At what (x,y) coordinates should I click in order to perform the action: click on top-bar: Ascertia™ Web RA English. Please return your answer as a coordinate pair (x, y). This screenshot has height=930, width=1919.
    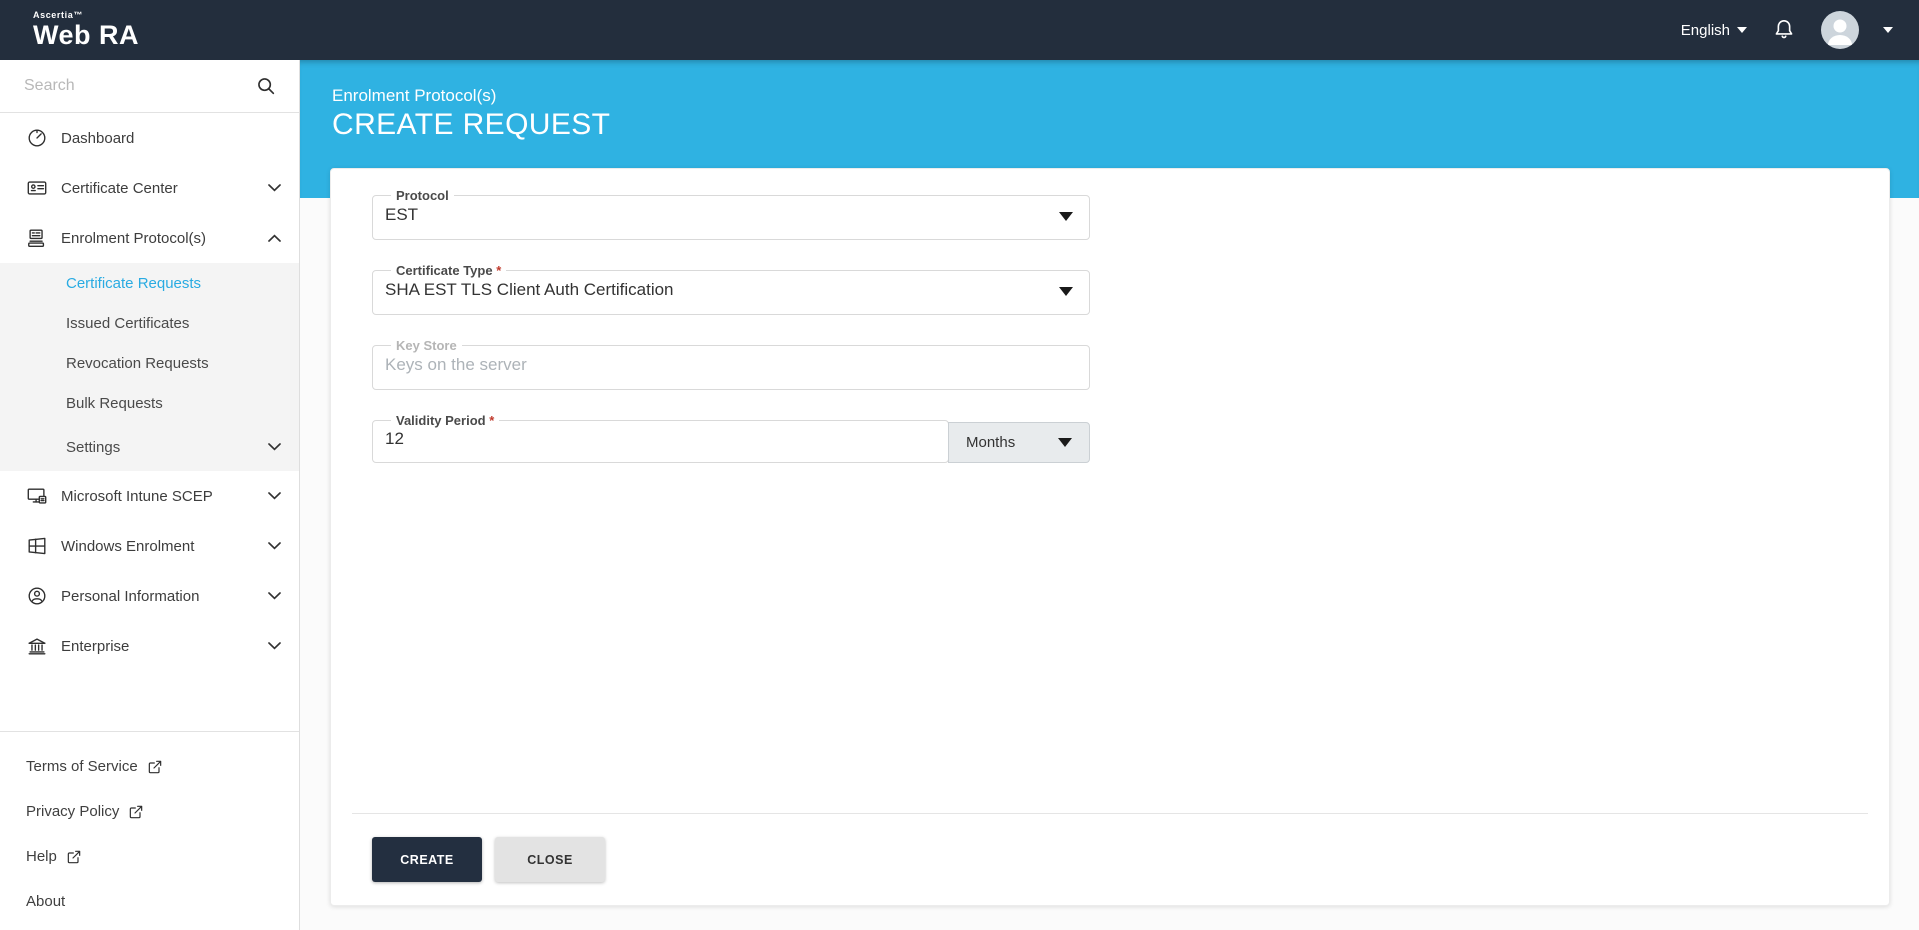
    Looking at the image, I should click on (959, 30).